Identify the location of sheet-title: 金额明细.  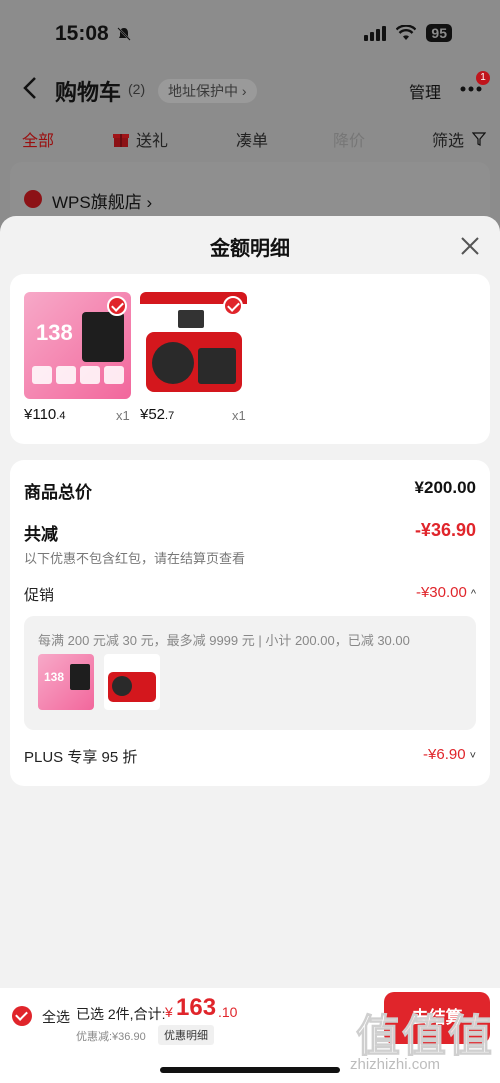
(250, 249).